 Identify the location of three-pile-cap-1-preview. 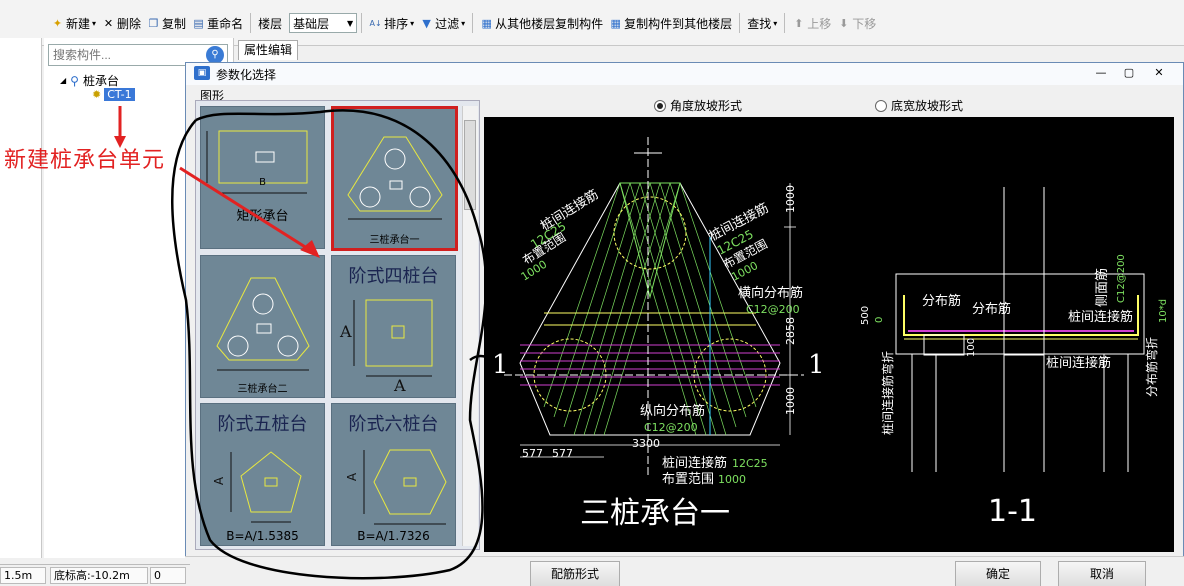
(395, 178).